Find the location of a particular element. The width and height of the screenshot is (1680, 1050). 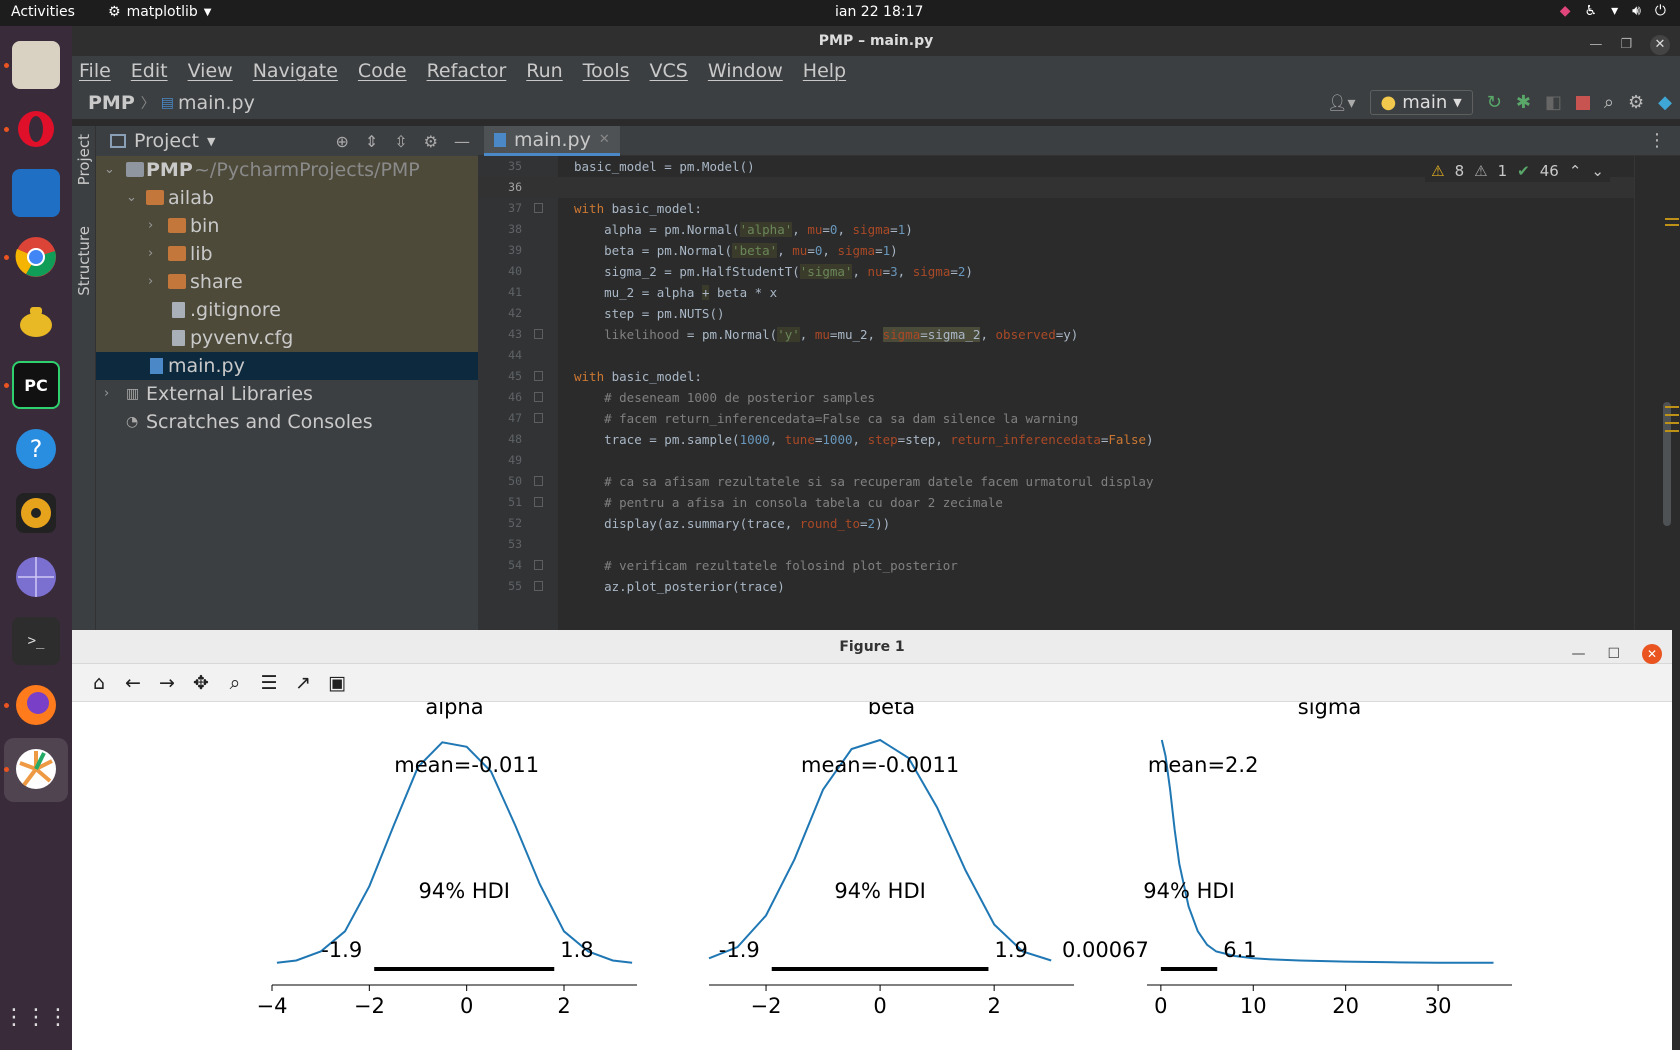

search-icon: ⌕ is located at coordinates (1609, 102).